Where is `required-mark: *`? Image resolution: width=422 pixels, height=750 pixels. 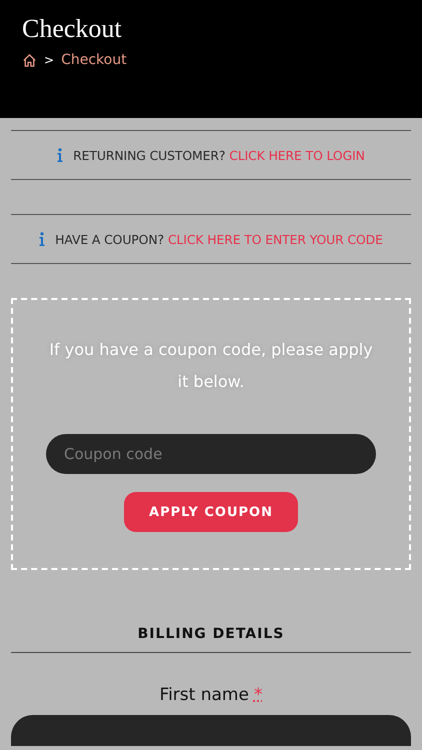 required-mark: * is located at coordinates (258, 695).